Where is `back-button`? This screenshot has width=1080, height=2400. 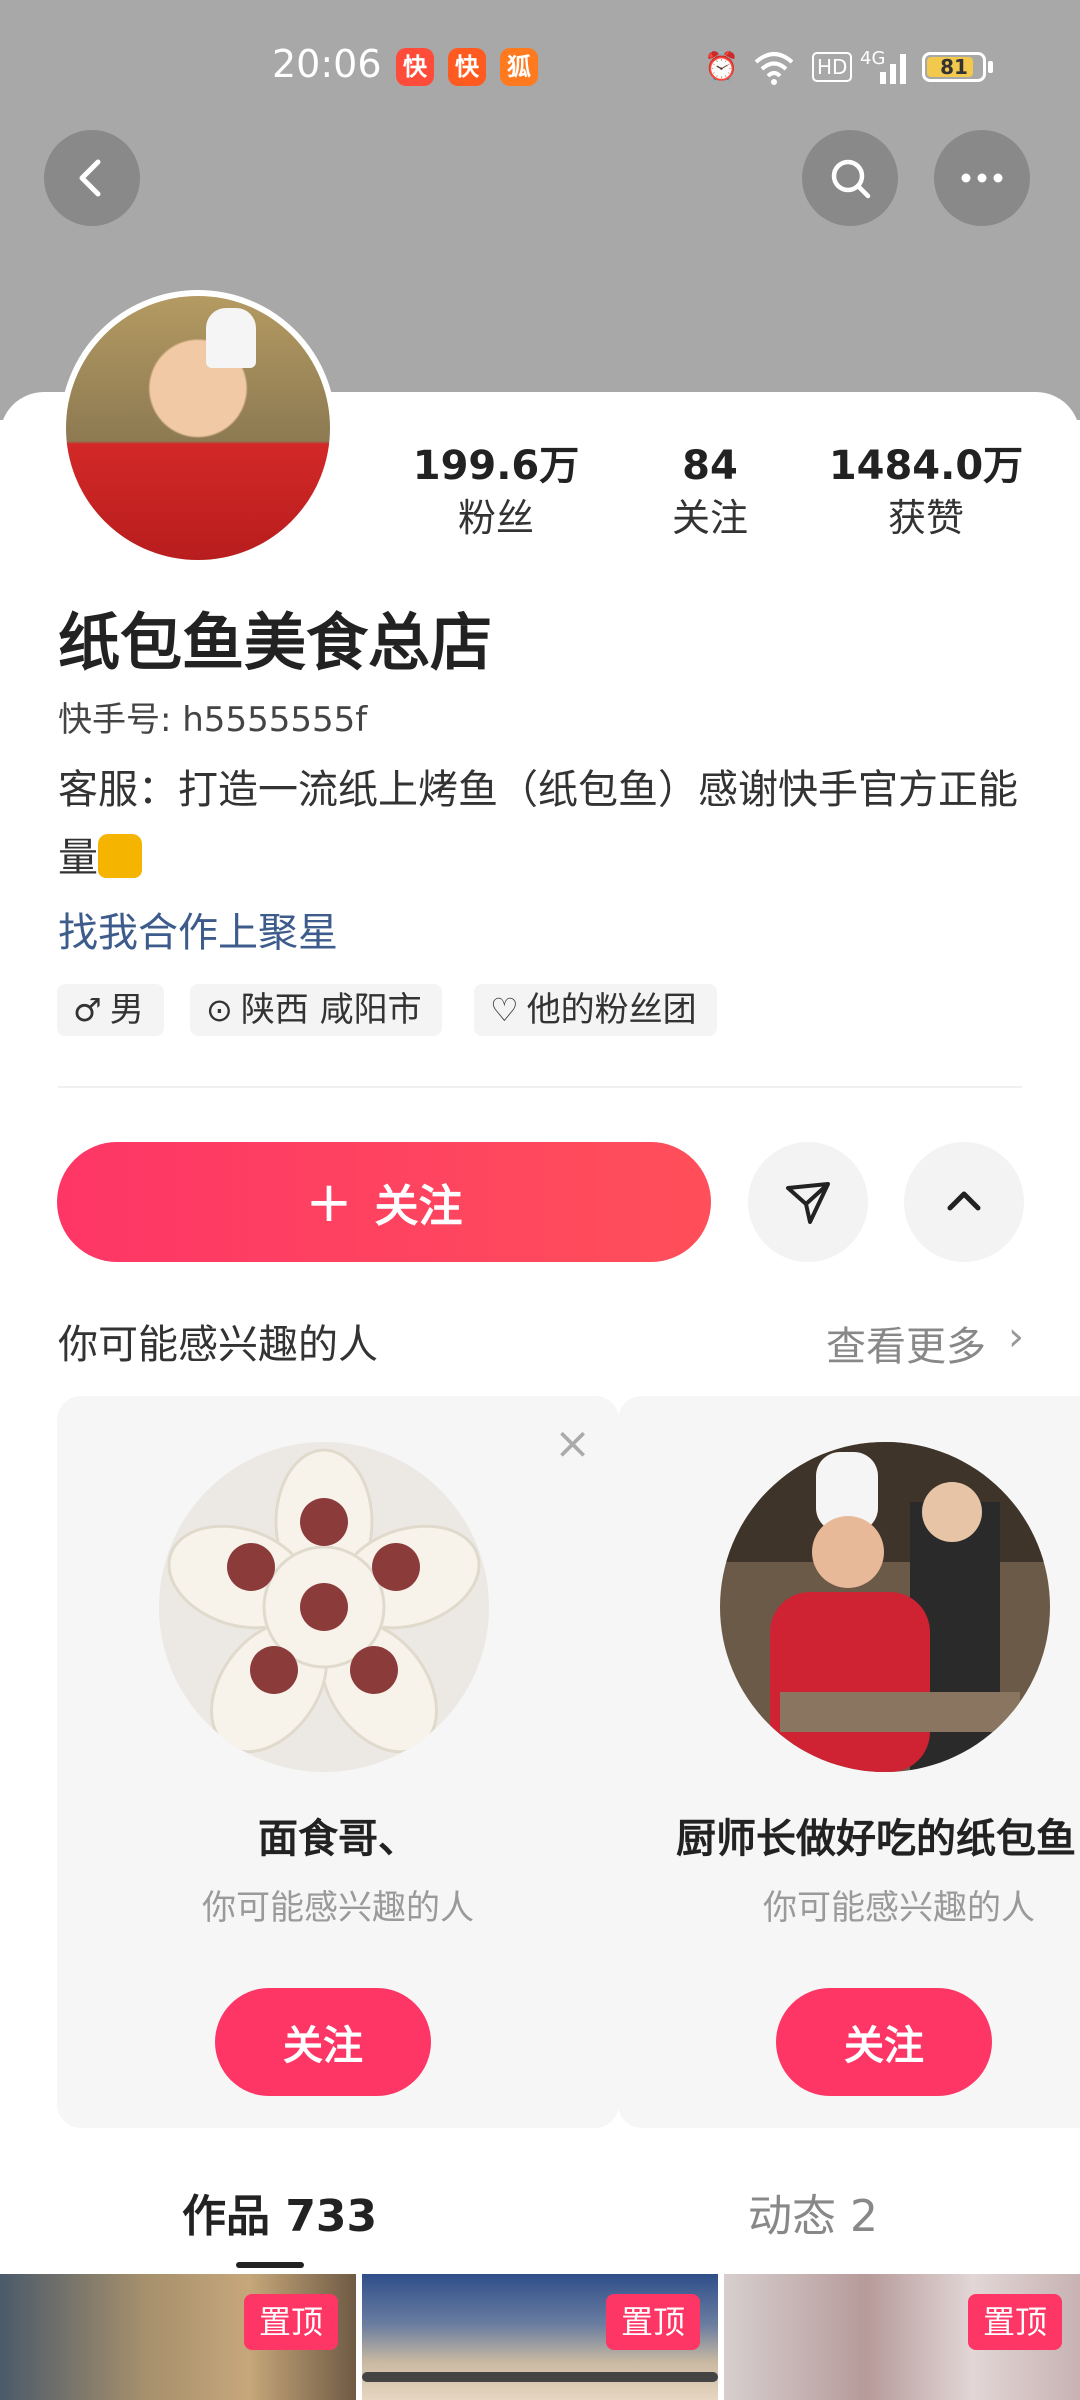
back-button is located at coordinates (92, 178).